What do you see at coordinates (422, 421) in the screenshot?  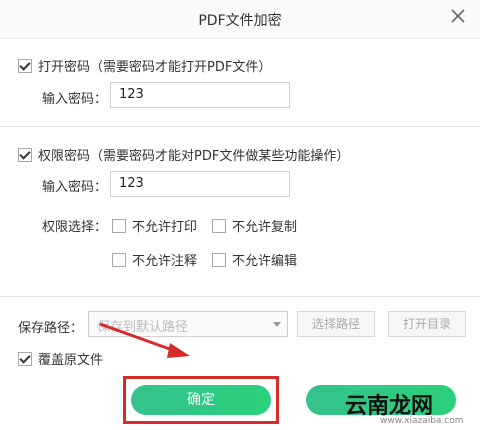 I see `watermark-url: www.xiazaiba.com` at bounding box center [422, 421].